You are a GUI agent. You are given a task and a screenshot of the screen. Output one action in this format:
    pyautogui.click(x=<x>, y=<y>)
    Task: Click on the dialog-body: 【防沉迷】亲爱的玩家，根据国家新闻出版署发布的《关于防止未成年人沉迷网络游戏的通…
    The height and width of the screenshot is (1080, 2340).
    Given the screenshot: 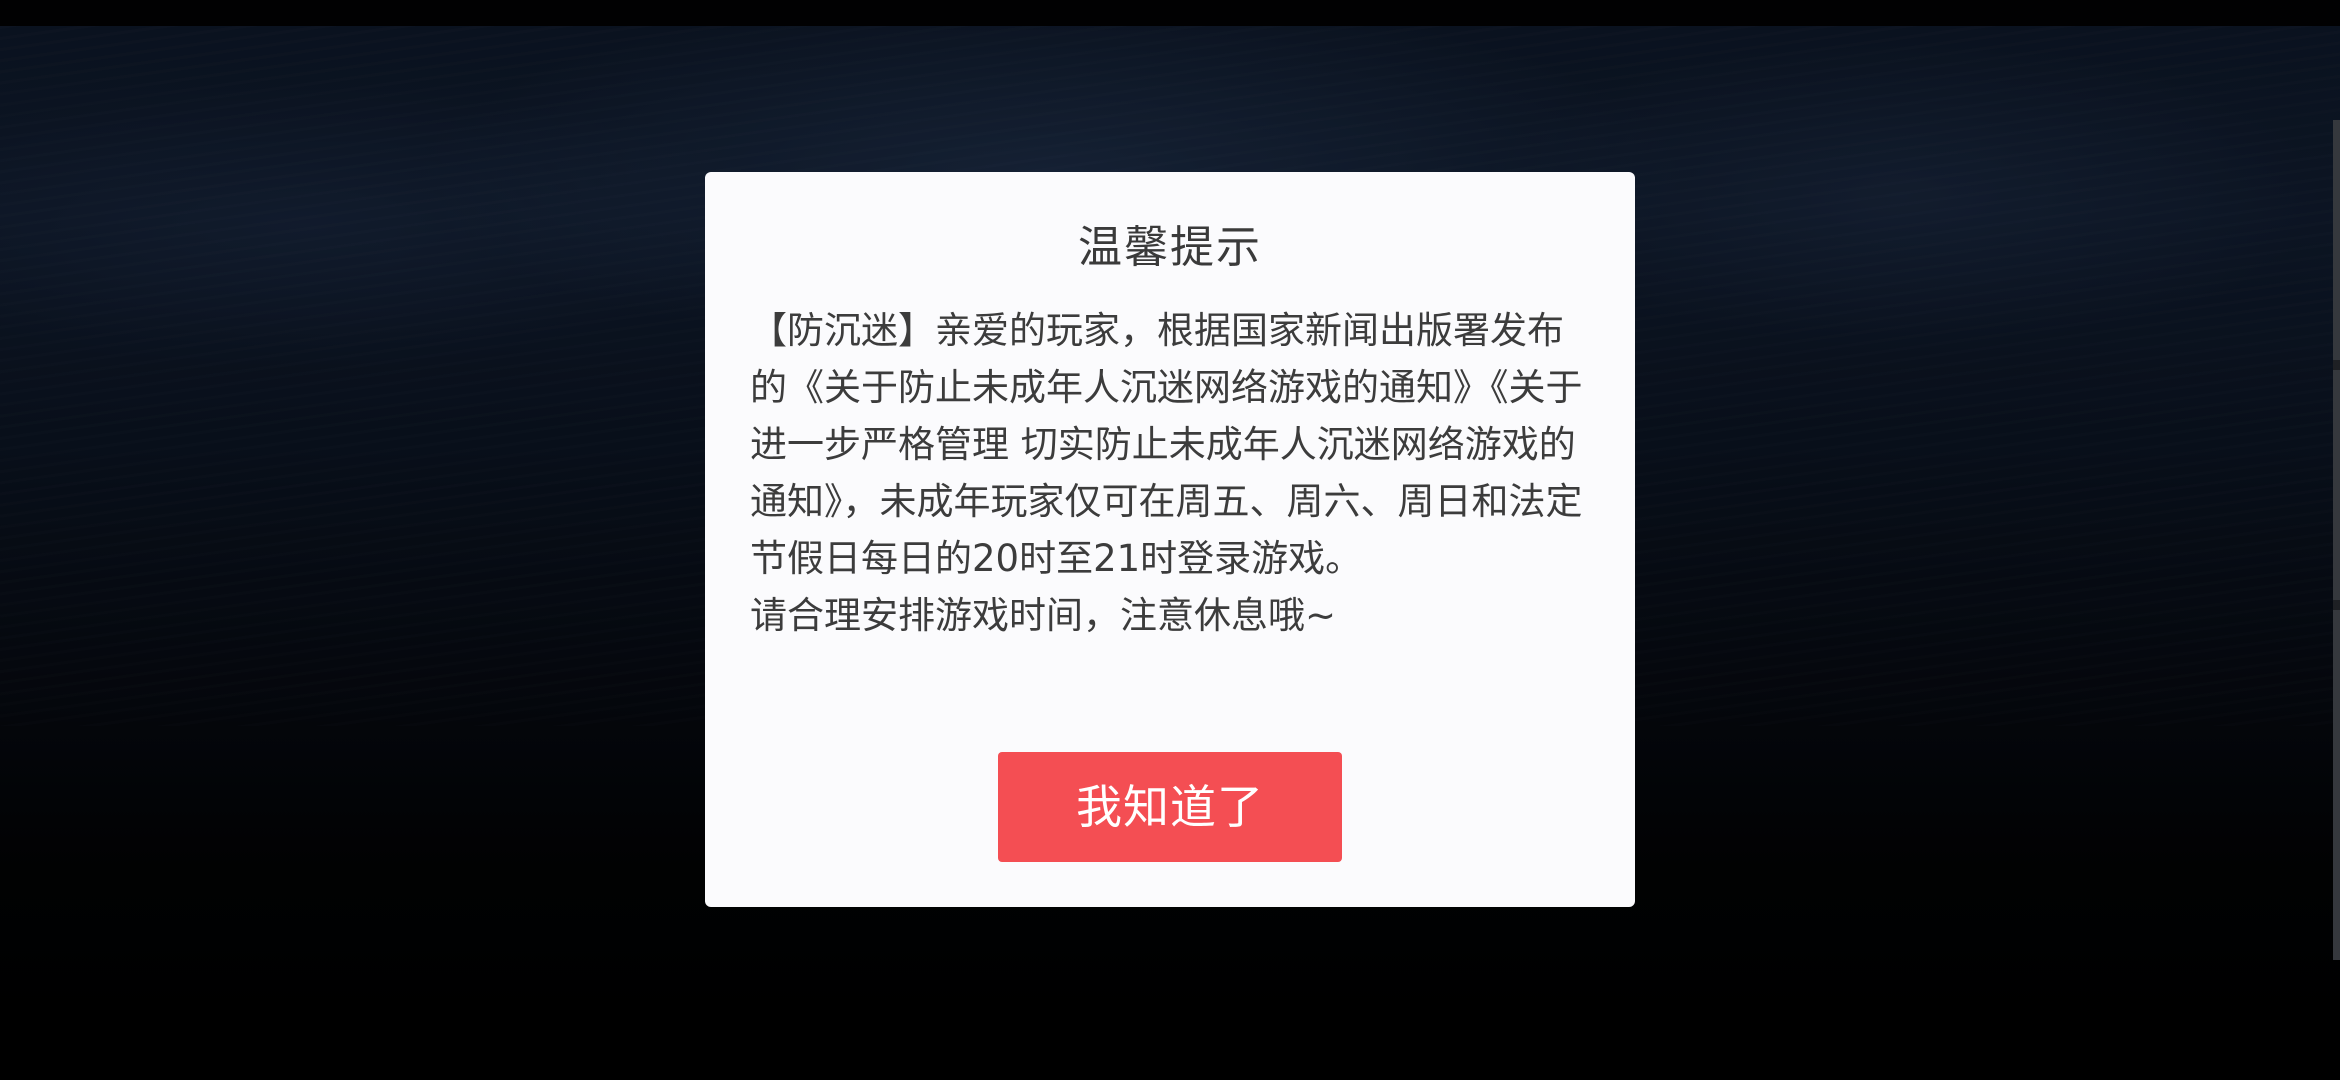 What is the action you would take?
    pyautogui.click(x=1170, y=473)
    